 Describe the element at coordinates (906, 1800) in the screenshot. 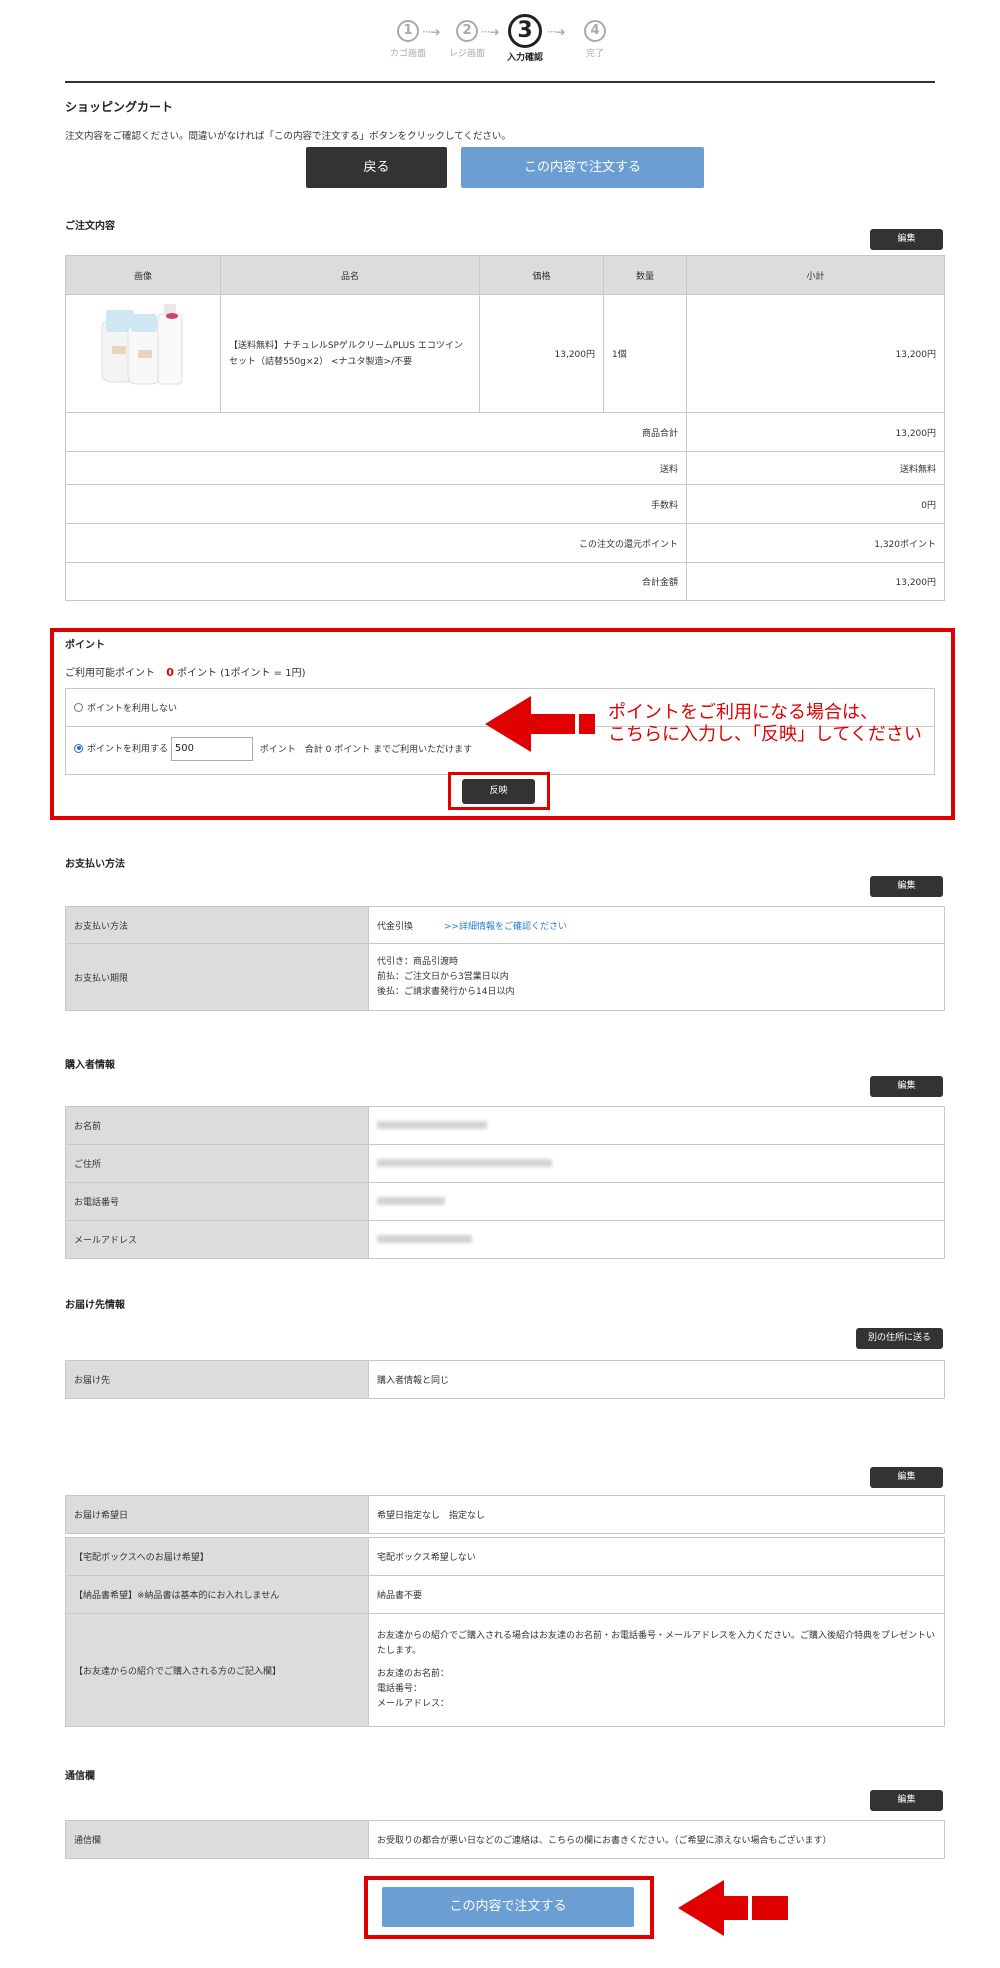

I see `edit-message-button: 編集` at that location.